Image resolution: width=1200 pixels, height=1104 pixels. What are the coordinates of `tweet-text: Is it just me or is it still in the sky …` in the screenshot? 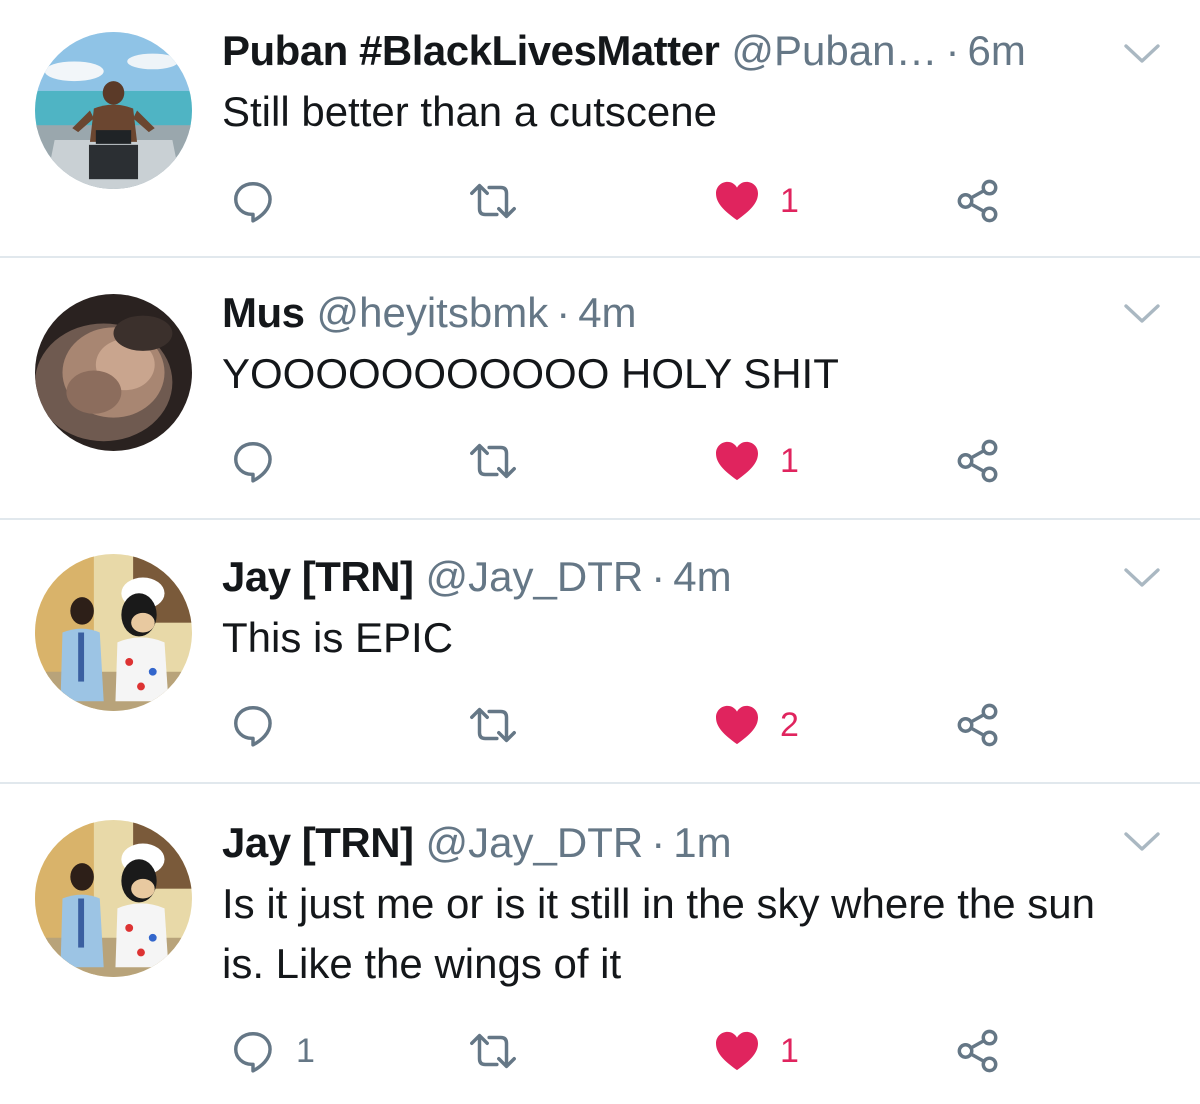 It's located at (658, 933).